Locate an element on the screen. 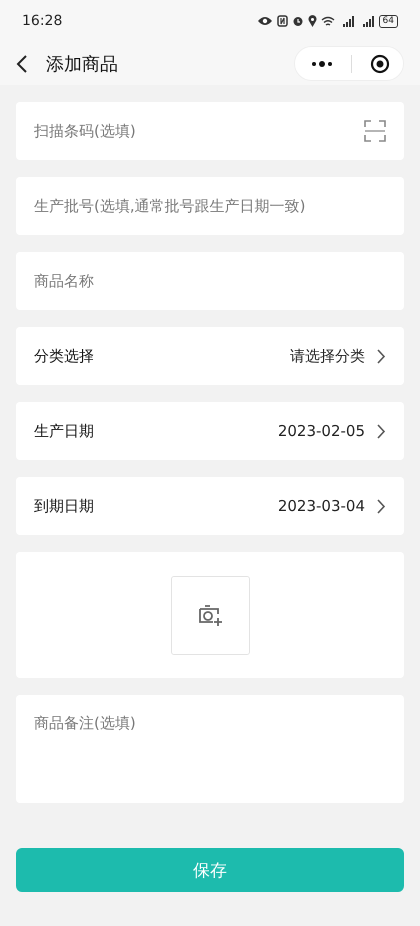 This screenshot has height=926, width=420. select-value: 2023-02-05 is located at coordinates (321, 431).